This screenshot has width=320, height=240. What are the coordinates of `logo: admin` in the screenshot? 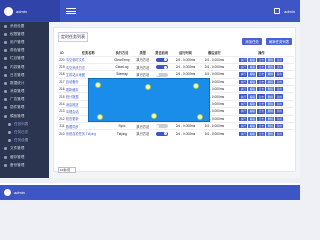 It's located at (30, 11).